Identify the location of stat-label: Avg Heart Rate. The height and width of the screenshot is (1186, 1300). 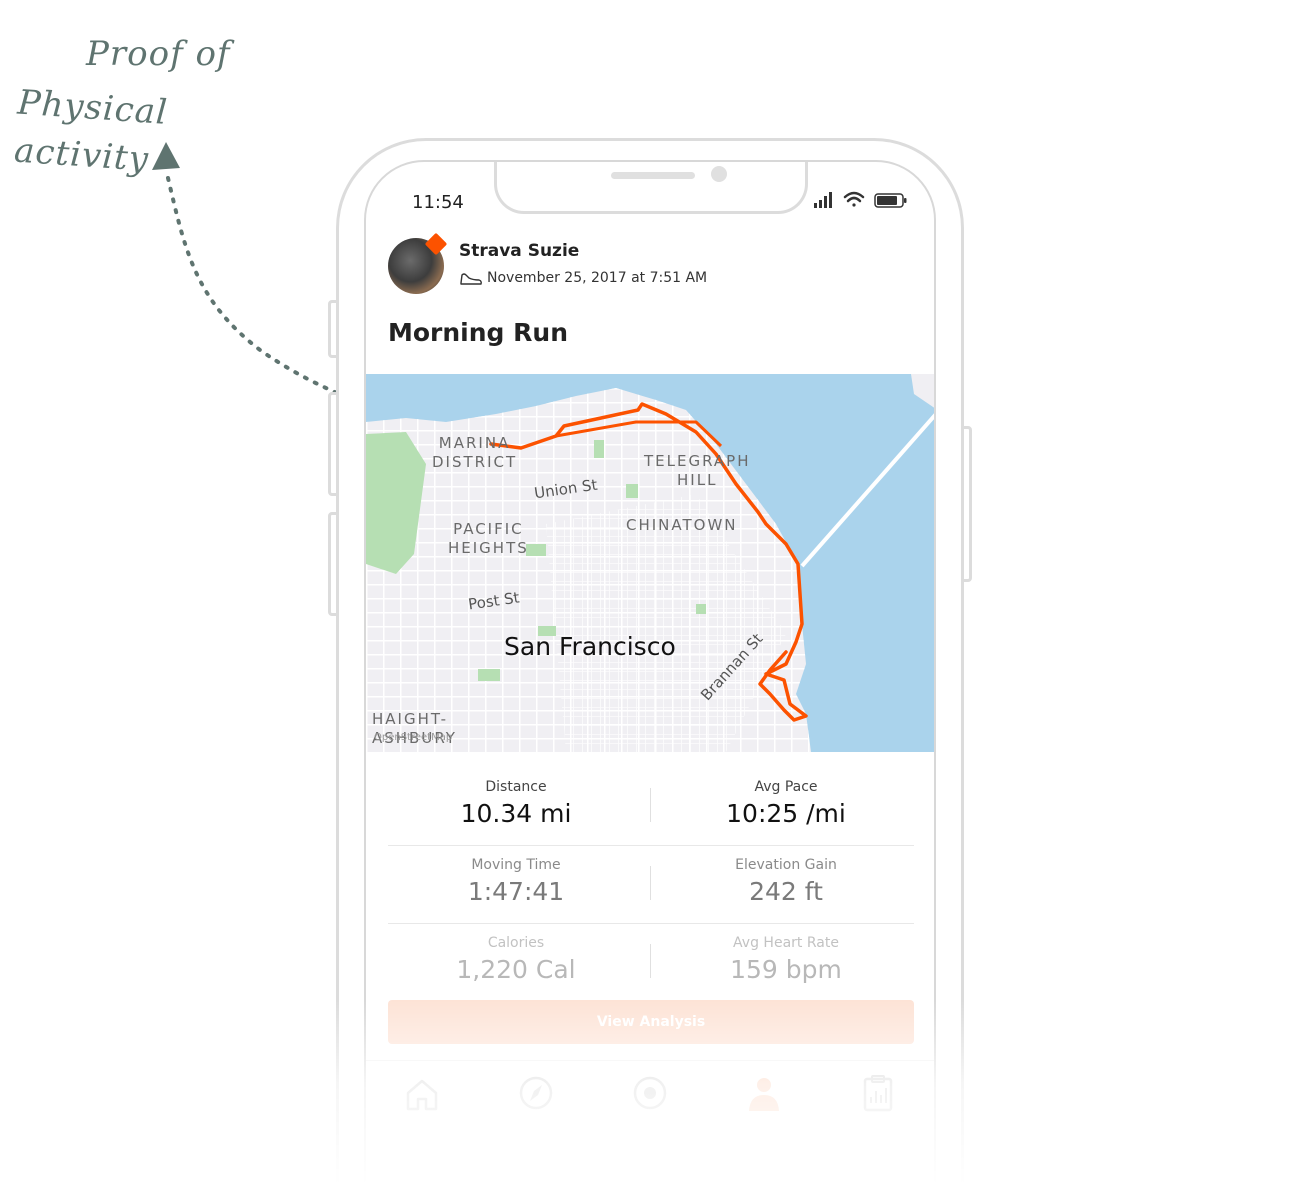
(786, 943).